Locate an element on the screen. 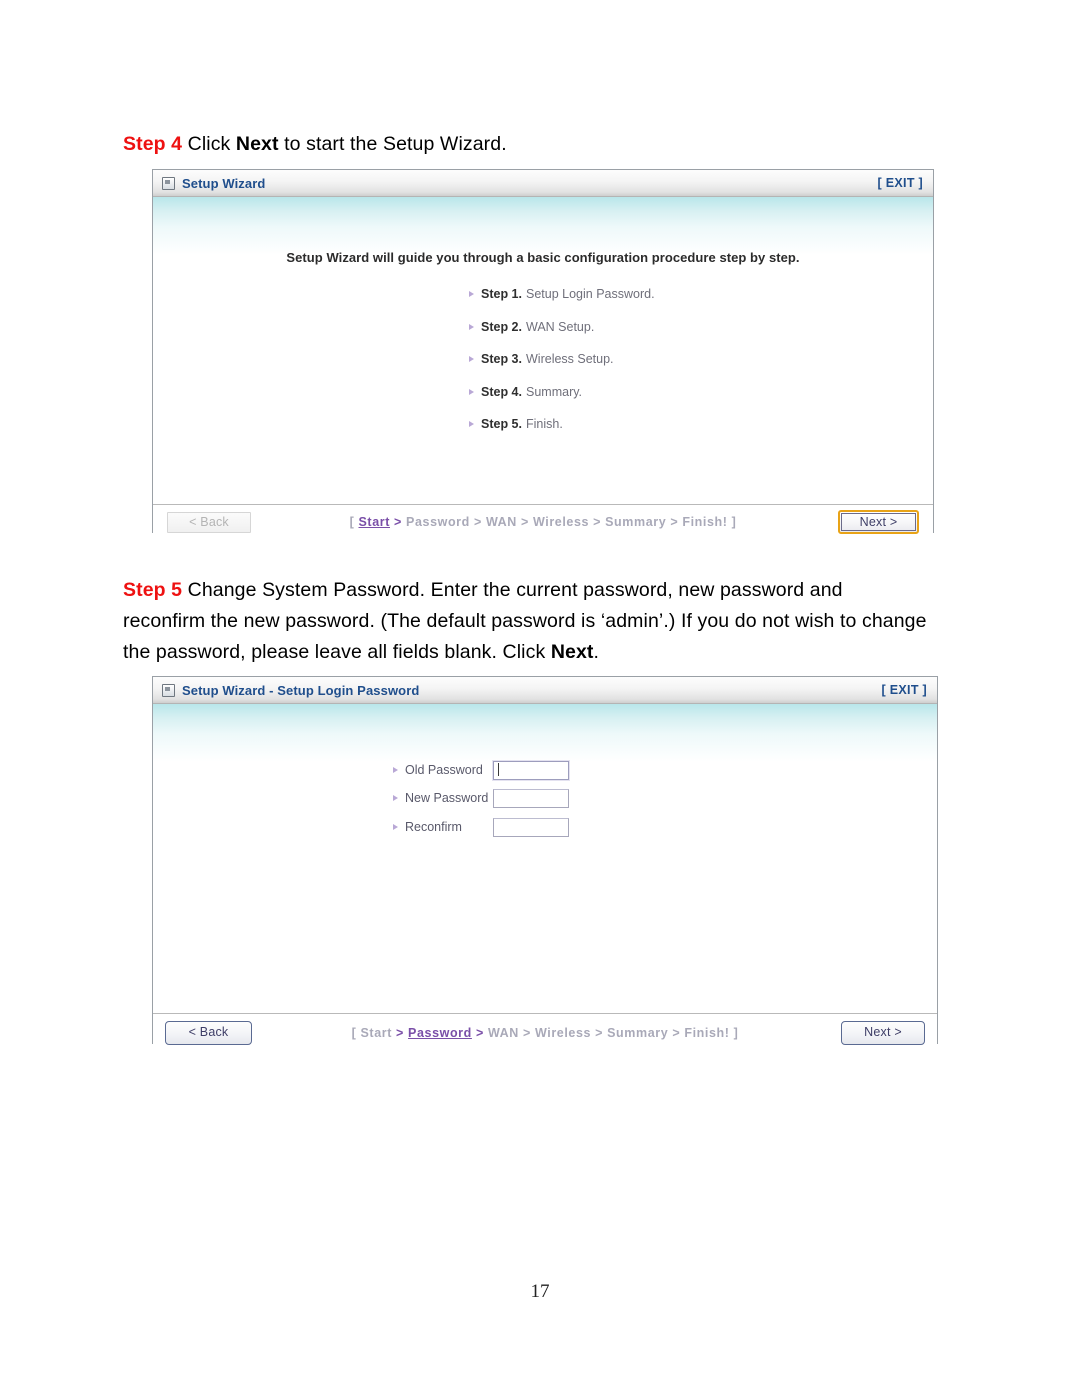  step-item-number: Step 3. is located at coordinates (501, 359).